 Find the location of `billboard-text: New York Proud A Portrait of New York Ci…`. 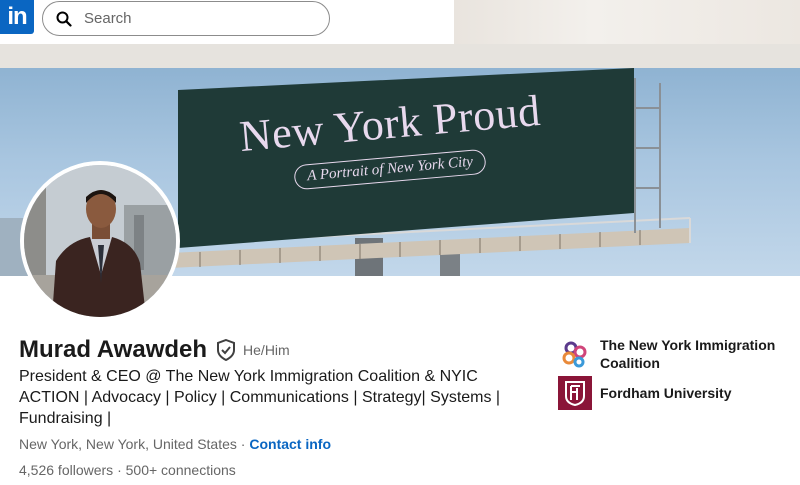

billboard-text: New York Proud A Portrait of New York Ci… is located at coordinates (390, 138).